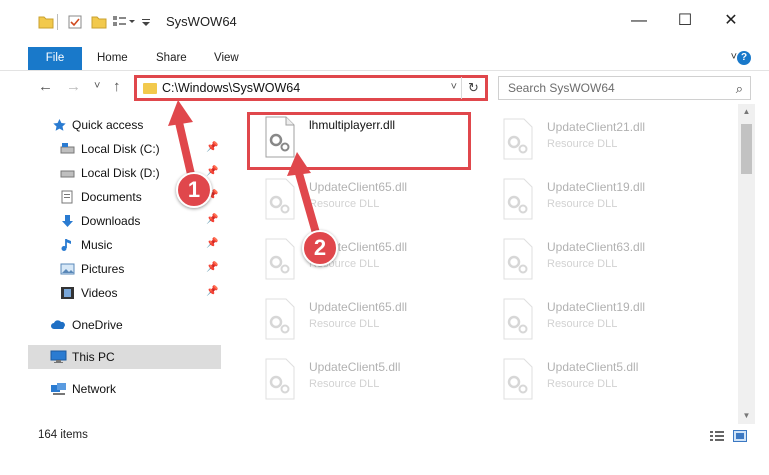  What do you see at coordinates (108, 125) in the screenshot?
I see `sidebar-item-label: Quick access` at bounding box center [108, 125].